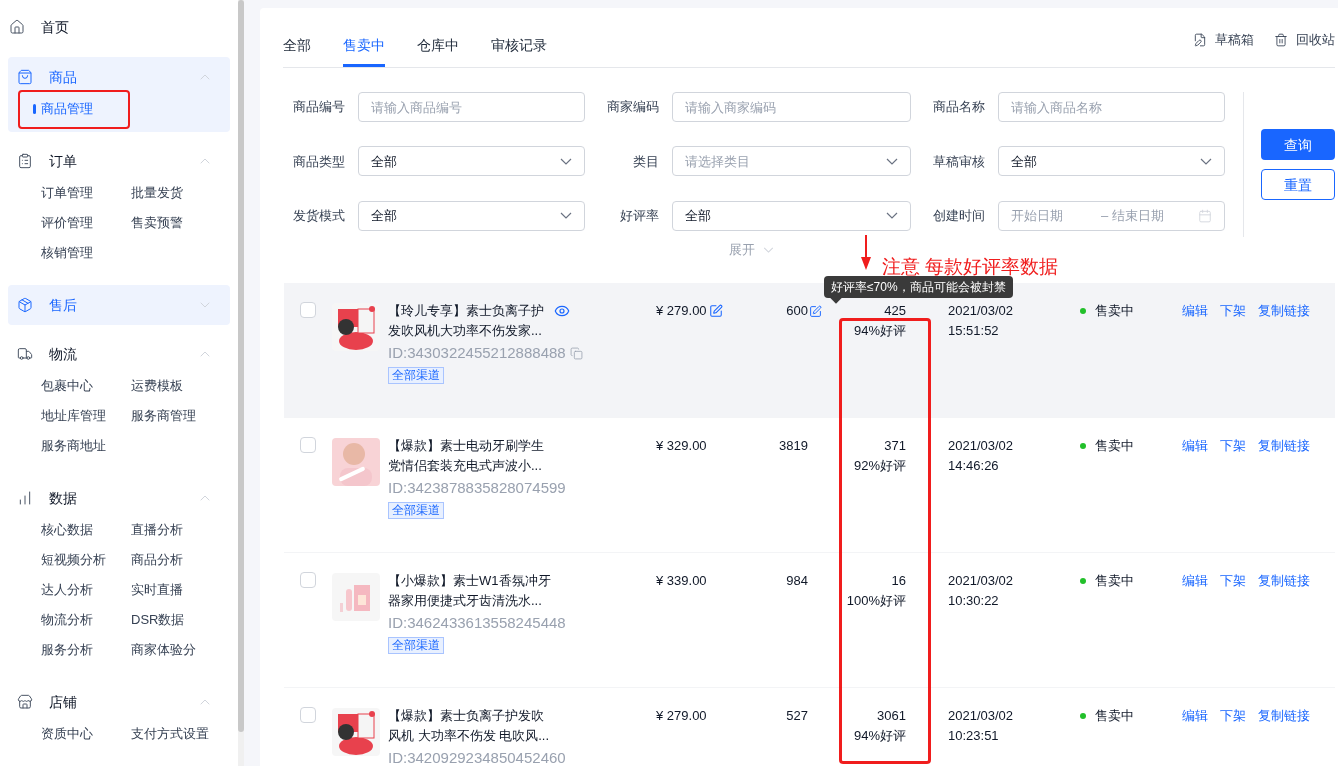  Describe the element at coordinates (1111, 107) in the screenshot. I see `input-field: 请输入商品名称` at that location.